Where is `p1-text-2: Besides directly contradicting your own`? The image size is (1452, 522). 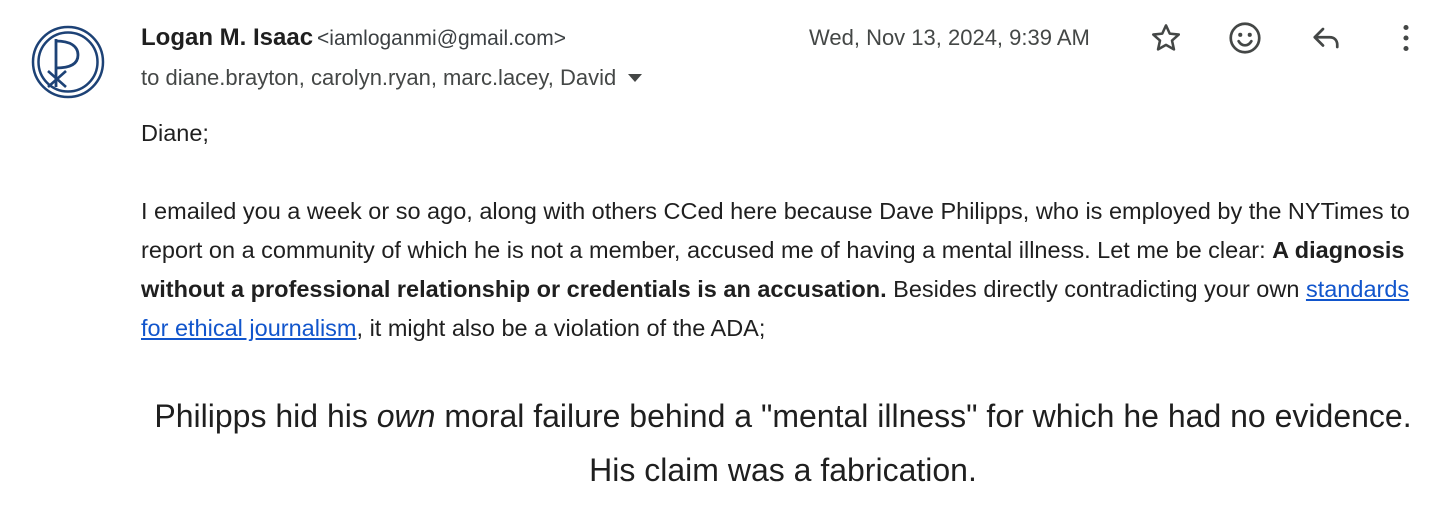 p1-text-2: Besides directly contradicting your own is located at coordinates (1096, 289).